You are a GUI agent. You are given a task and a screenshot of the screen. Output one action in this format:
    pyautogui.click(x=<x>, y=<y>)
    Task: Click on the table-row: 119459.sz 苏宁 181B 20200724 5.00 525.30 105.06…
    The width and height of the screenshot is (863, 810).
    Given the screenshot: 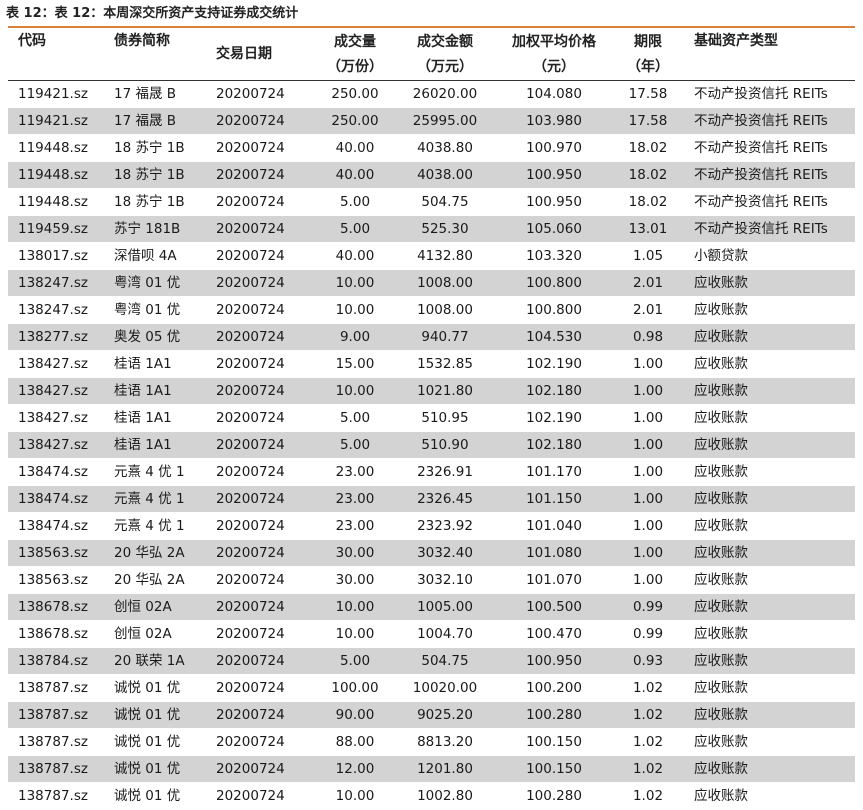 What is the action you would take?
    pyautogui.click(x=431, y=229)
    